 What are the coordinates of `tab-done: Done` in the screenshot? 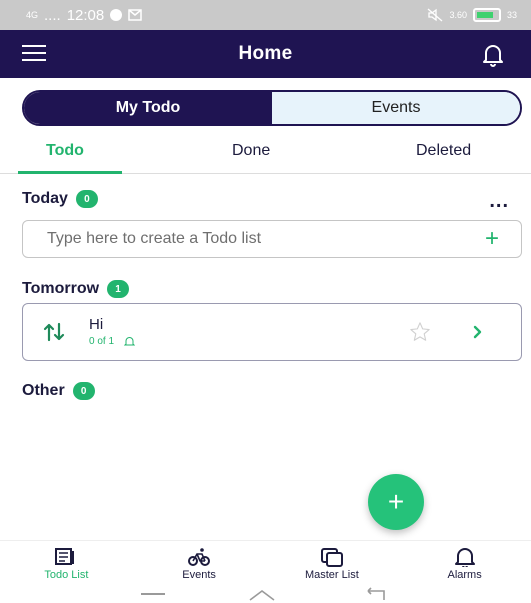 It's located at (251, 151).